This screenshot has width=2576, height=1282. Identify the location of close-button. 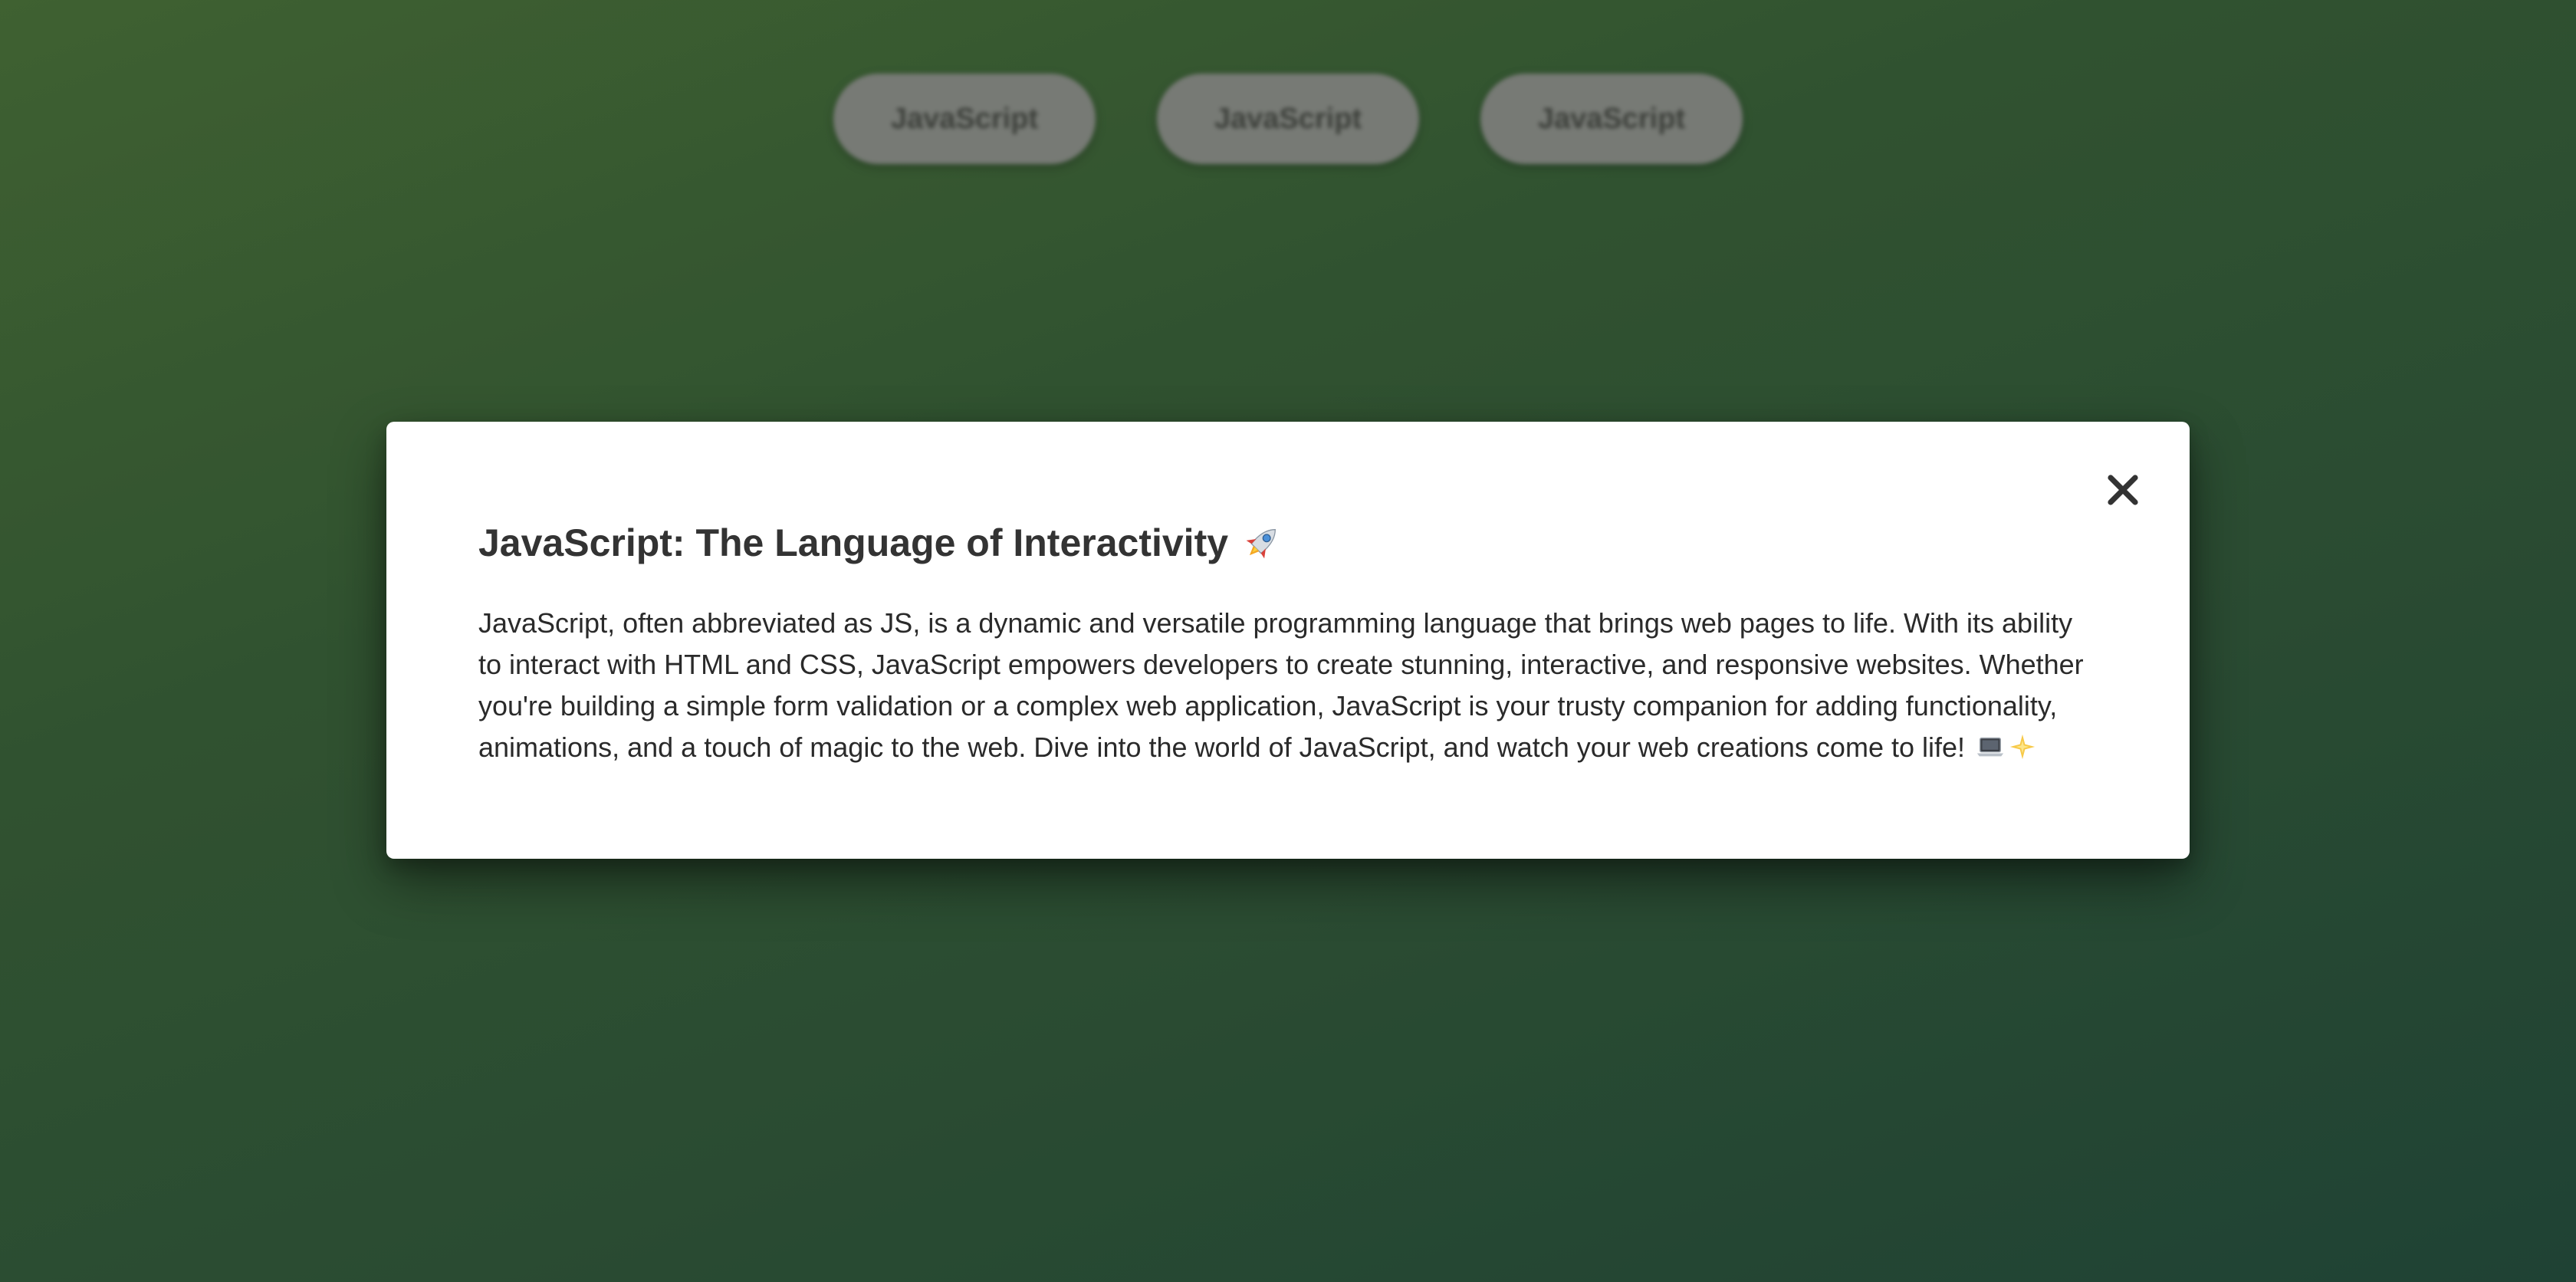
(2123, 490).